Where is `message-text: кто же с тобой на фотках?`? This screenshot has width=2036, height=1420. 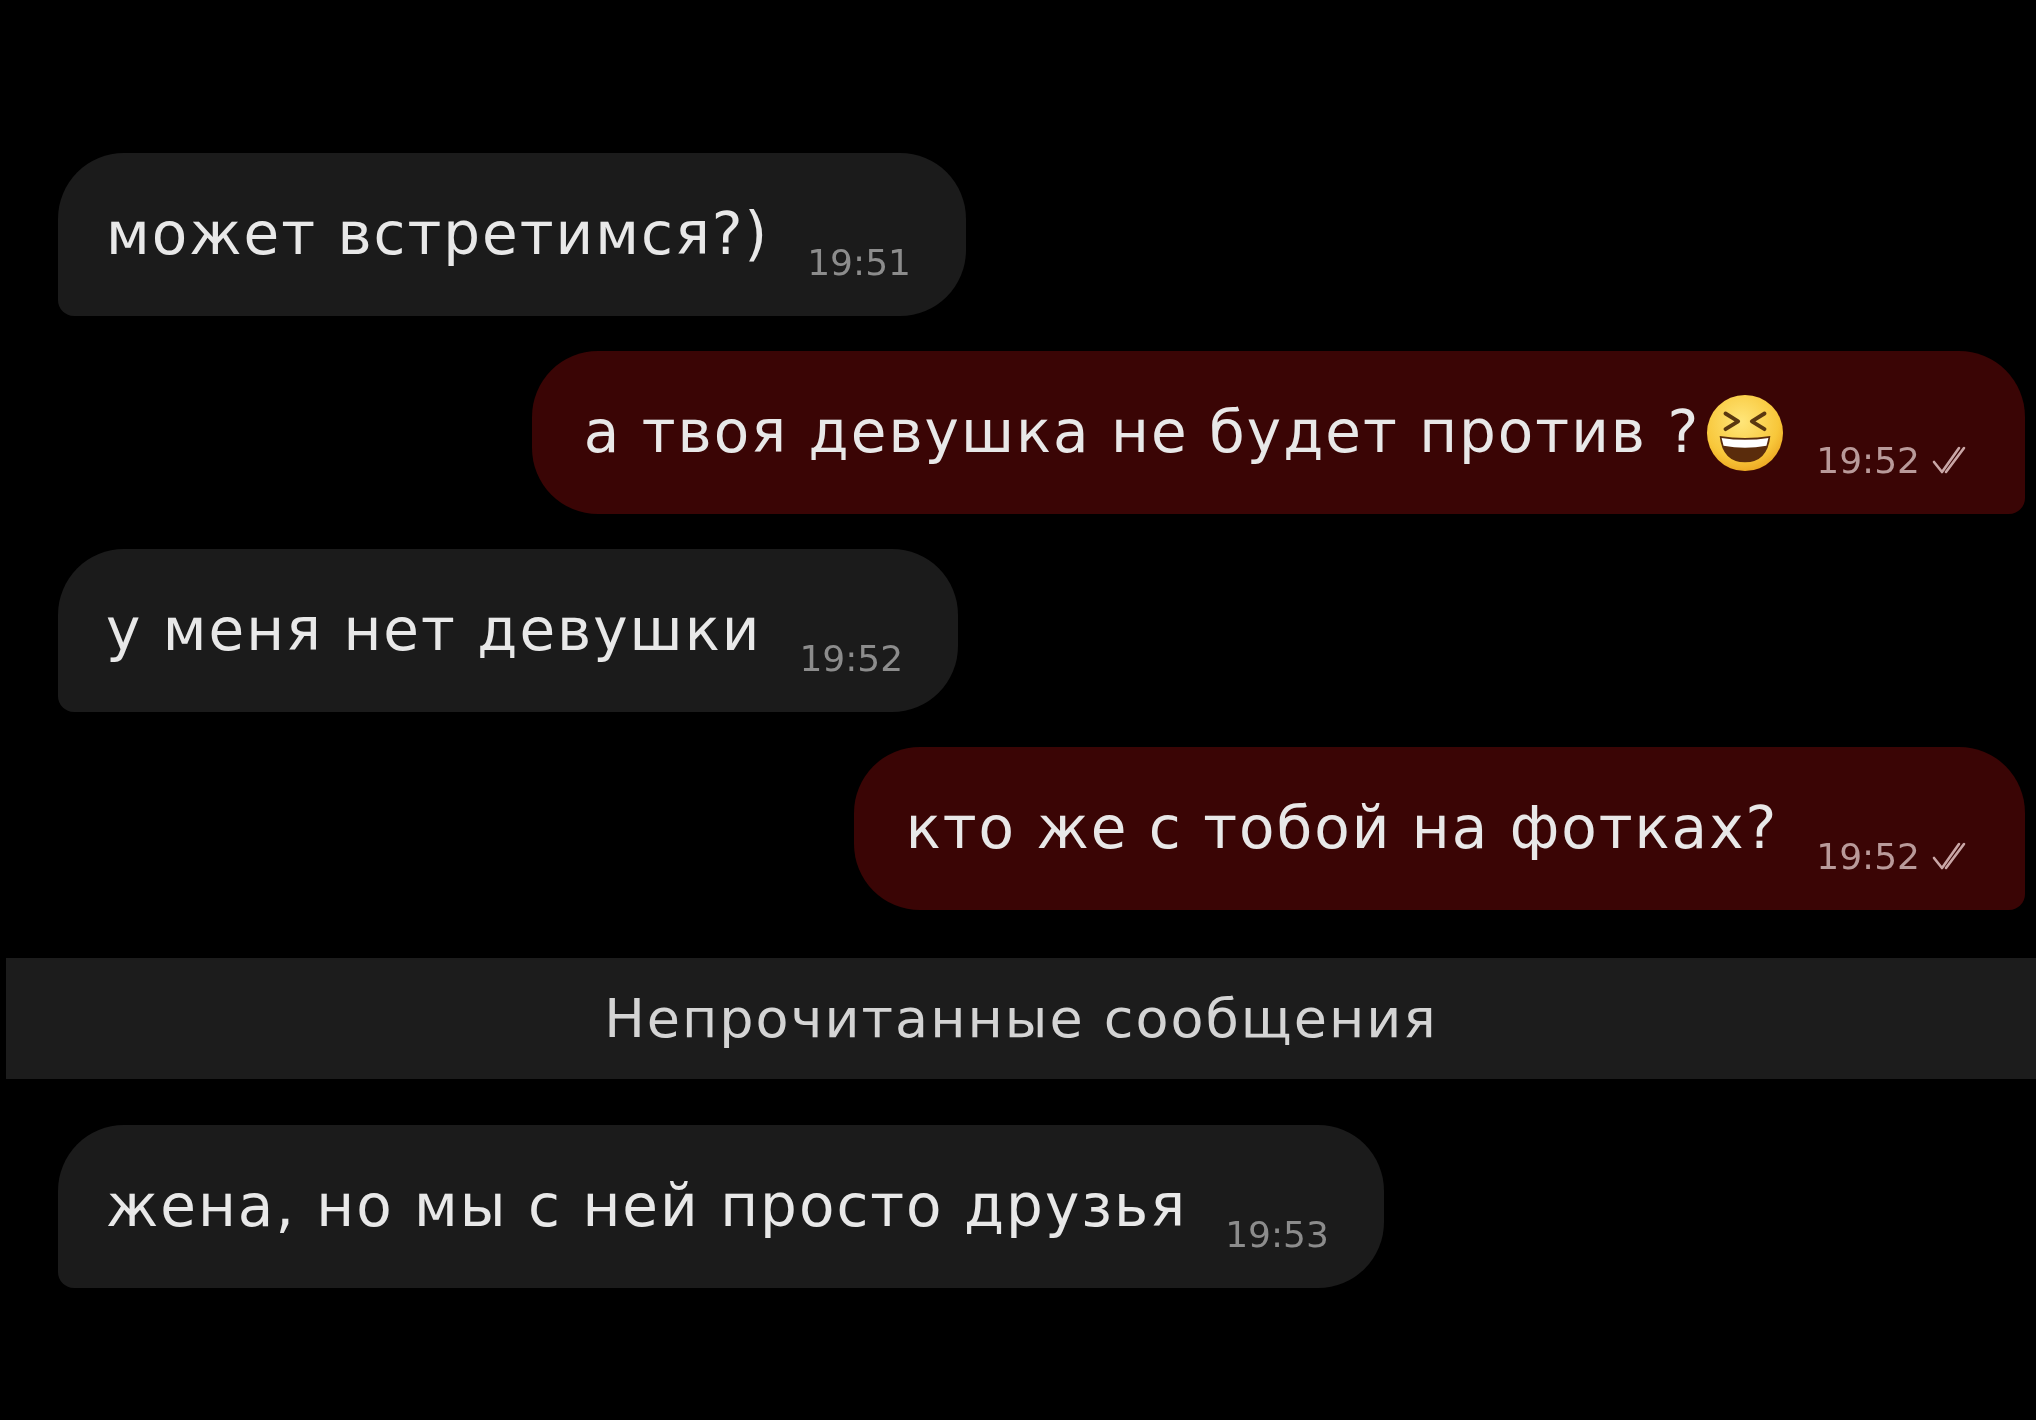 message-text: кто же с тобой на фотках? is located at coordinates (1342, 828).